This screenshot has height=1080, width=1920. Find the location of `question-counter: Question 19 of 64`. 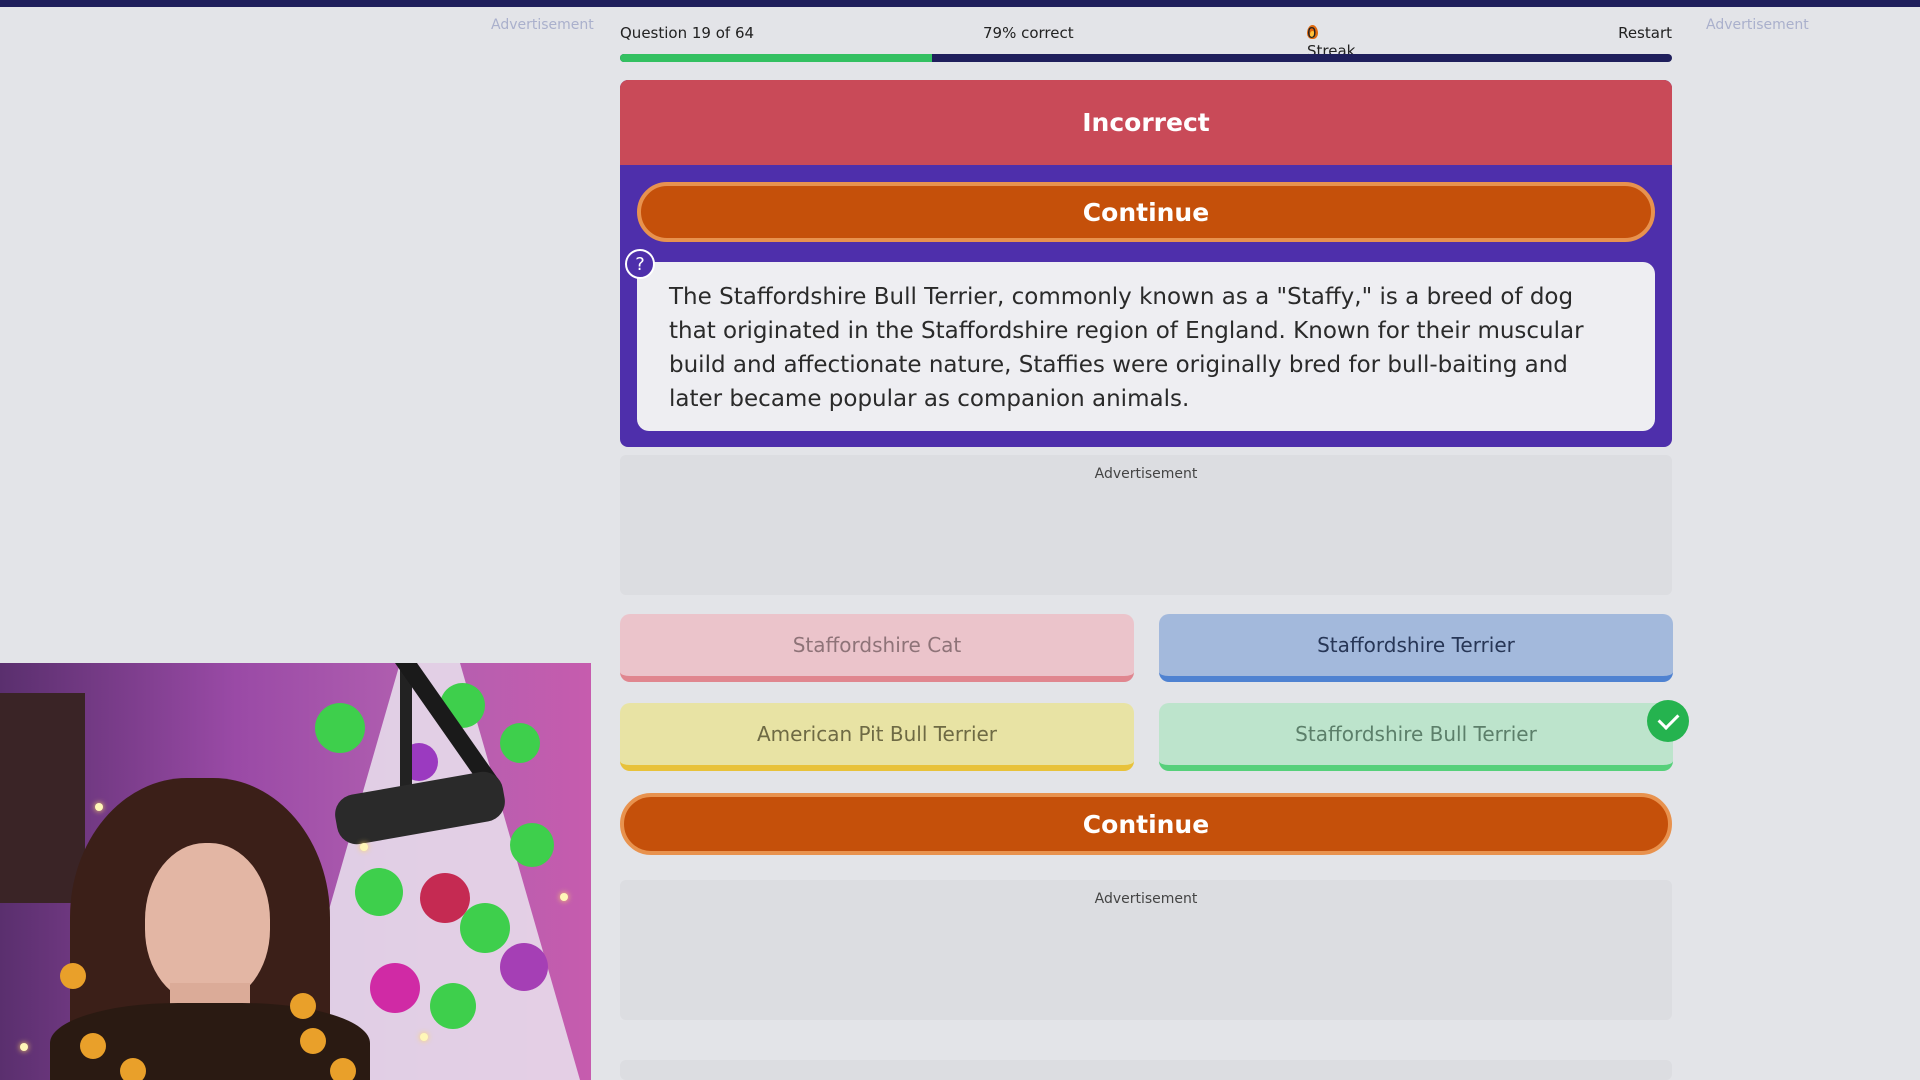

question-counter: Question 19 of 64 is located at coordinates (687, 33).